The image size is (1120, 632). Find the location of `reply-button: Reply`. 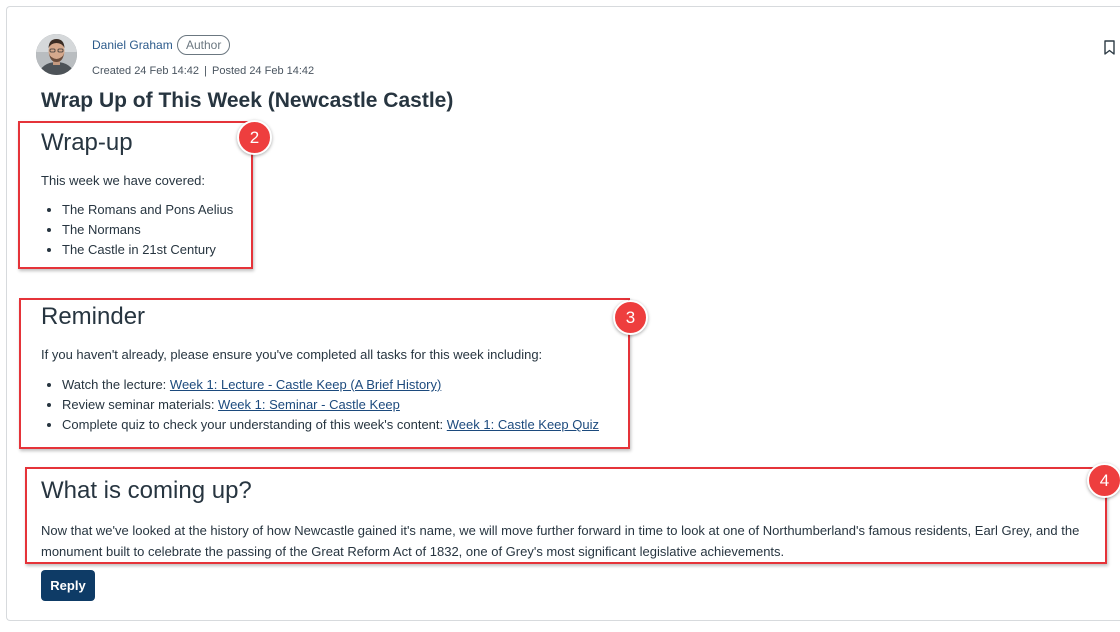

reply-button: Reply is located at coordinates (68, 585).